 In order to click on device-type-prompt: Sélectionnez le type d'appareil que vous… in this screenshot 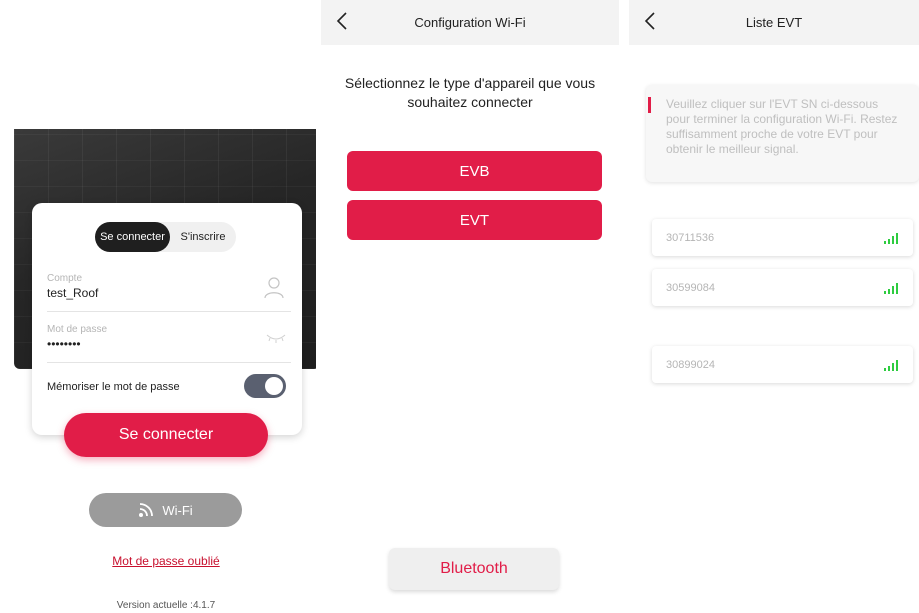, I will do `click(470, 92)`.